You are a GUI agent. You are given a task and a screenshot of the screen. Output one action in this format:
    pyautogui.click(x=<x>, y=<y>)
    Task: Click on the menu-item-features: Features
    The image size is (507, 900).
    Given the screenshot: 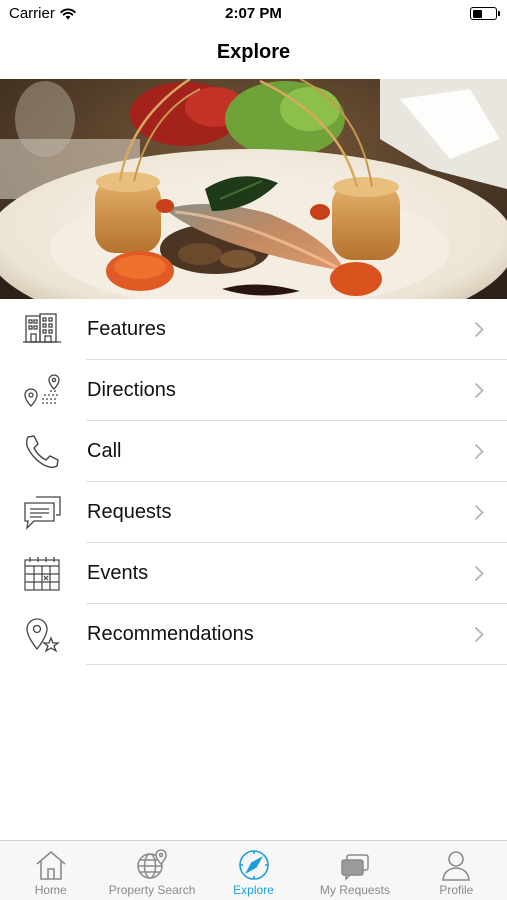 What is the action you would take?
    pyautogui.click(x=253, y=329)
    